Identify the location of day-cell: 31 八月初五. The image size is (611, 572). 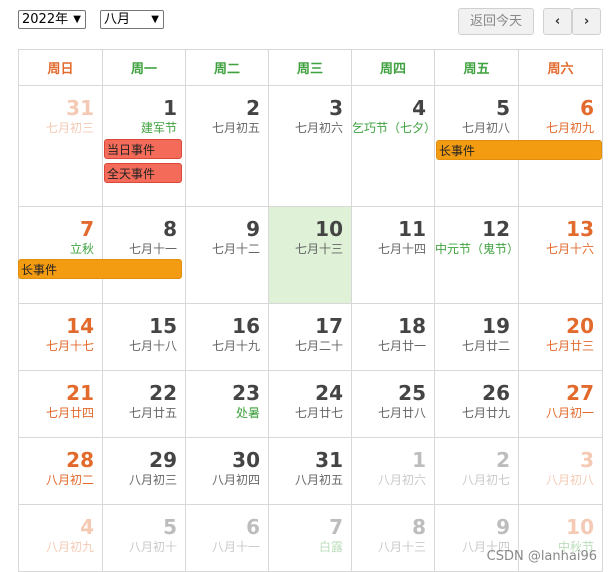
(310, 471).